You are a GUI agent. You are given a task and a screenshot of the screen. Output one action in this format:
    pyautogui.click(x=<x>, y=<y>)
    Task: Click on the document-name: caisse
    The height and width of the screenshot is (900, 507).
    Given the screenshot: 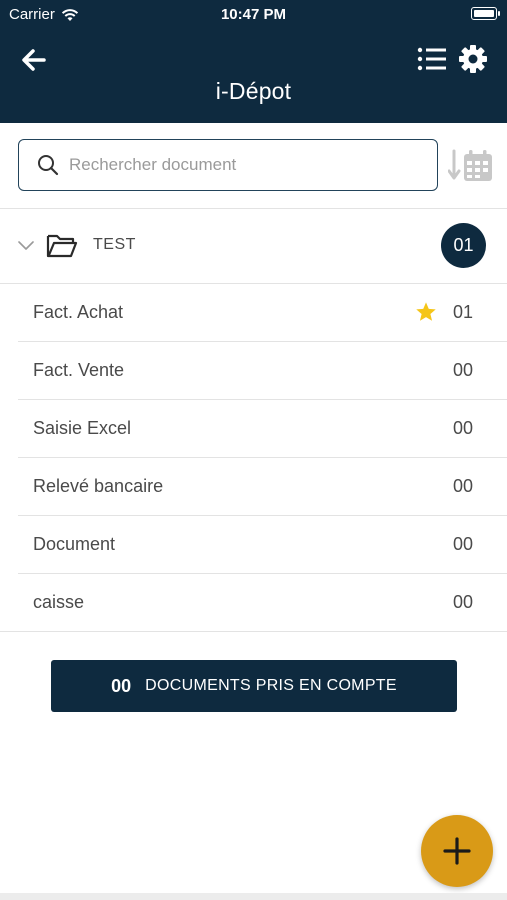 What is the action you would take?
    pyautogui.click(x=59, y=602)
    